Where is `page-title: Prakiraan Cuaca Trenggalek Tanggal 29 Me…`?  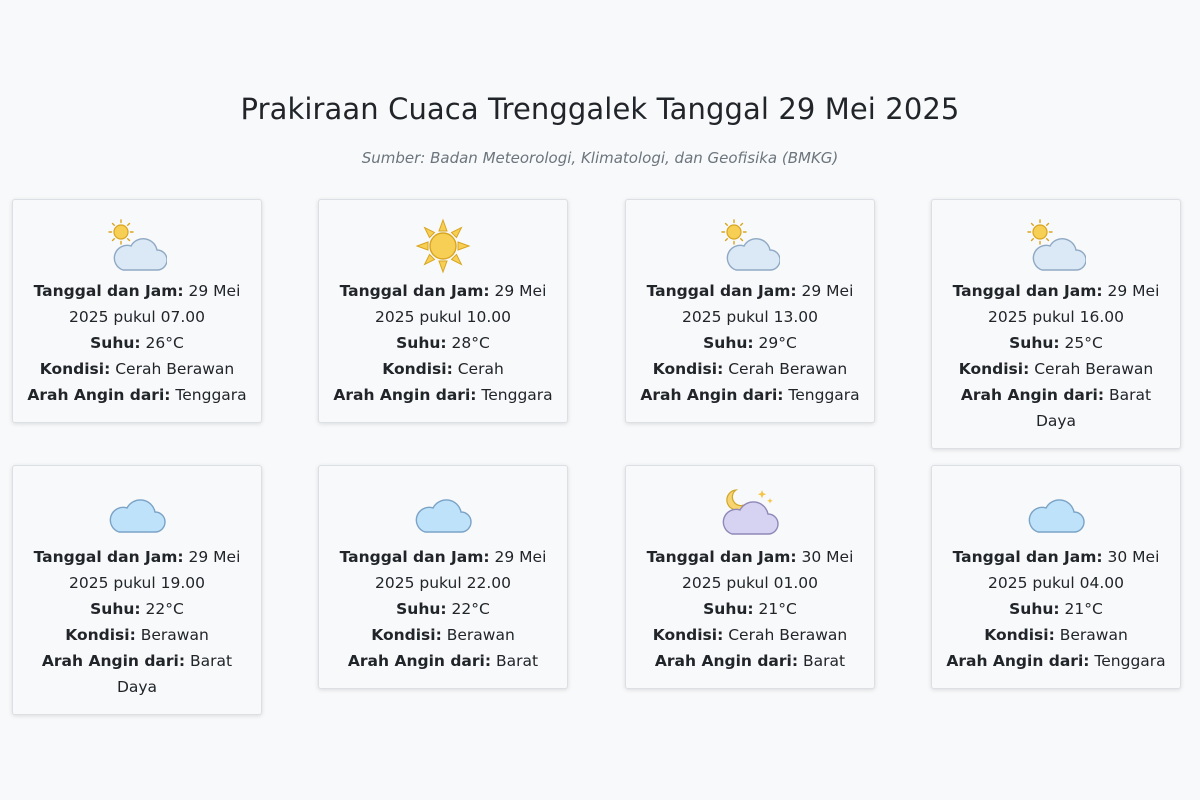
page-title: Prakiraan Cuaca Trenggalek Tanggal 29 Me… is located at coordinates (600, 109).